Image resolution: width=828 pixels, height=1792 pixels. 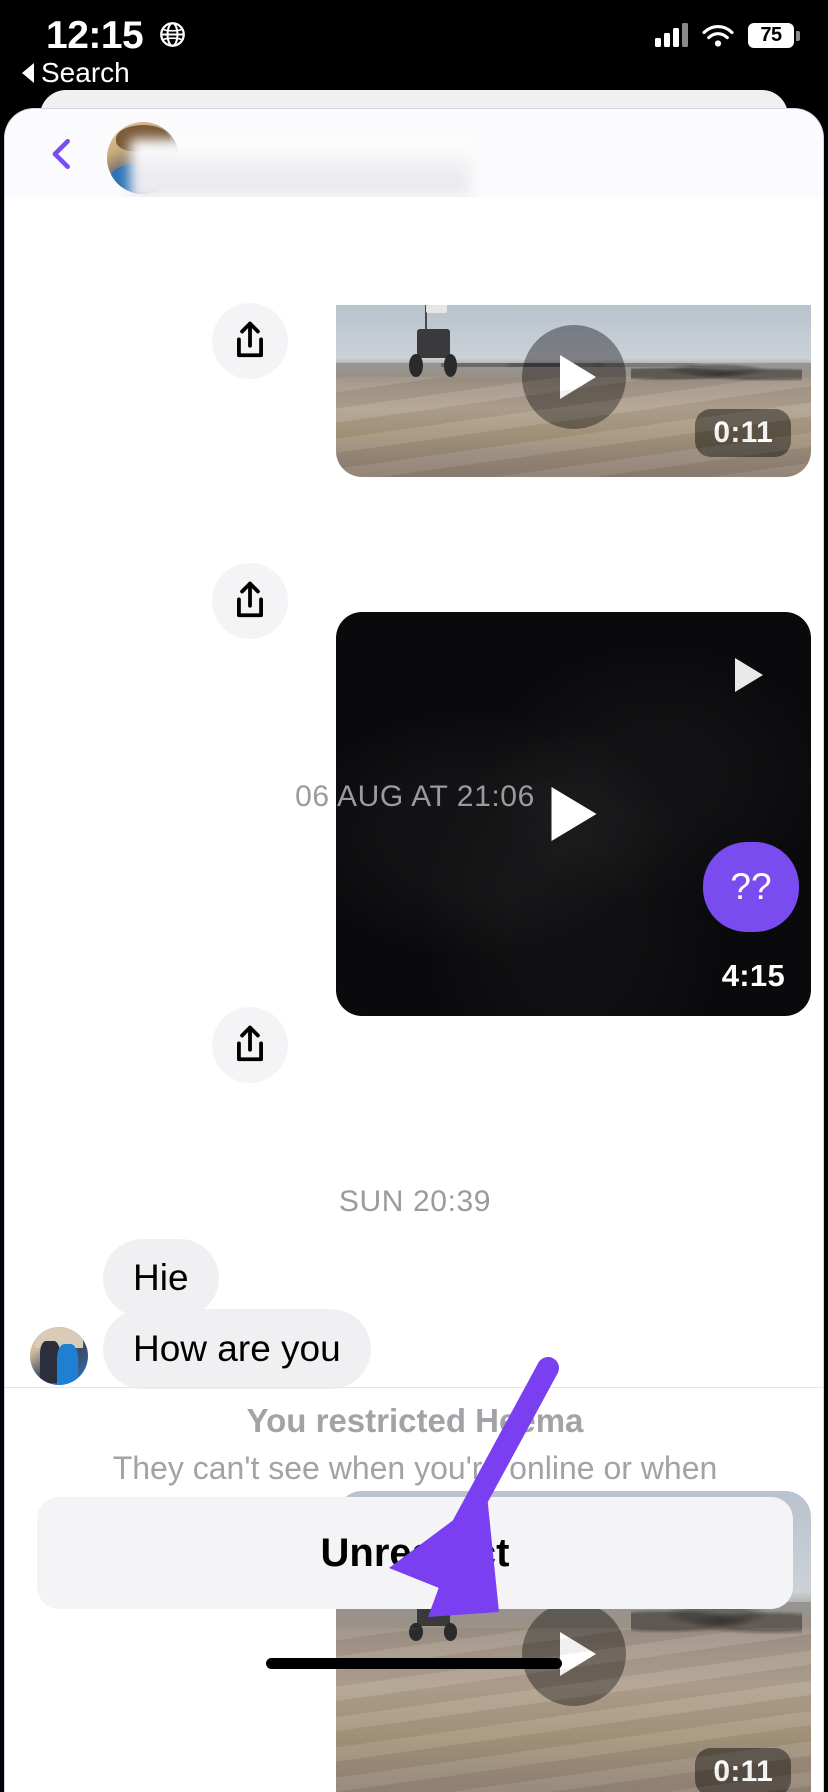 What do you see at coordinates (415, 1201) in the screenshot?
I see `timestamp-divider: SUN 20:39` at bounding box center [415, 1201].